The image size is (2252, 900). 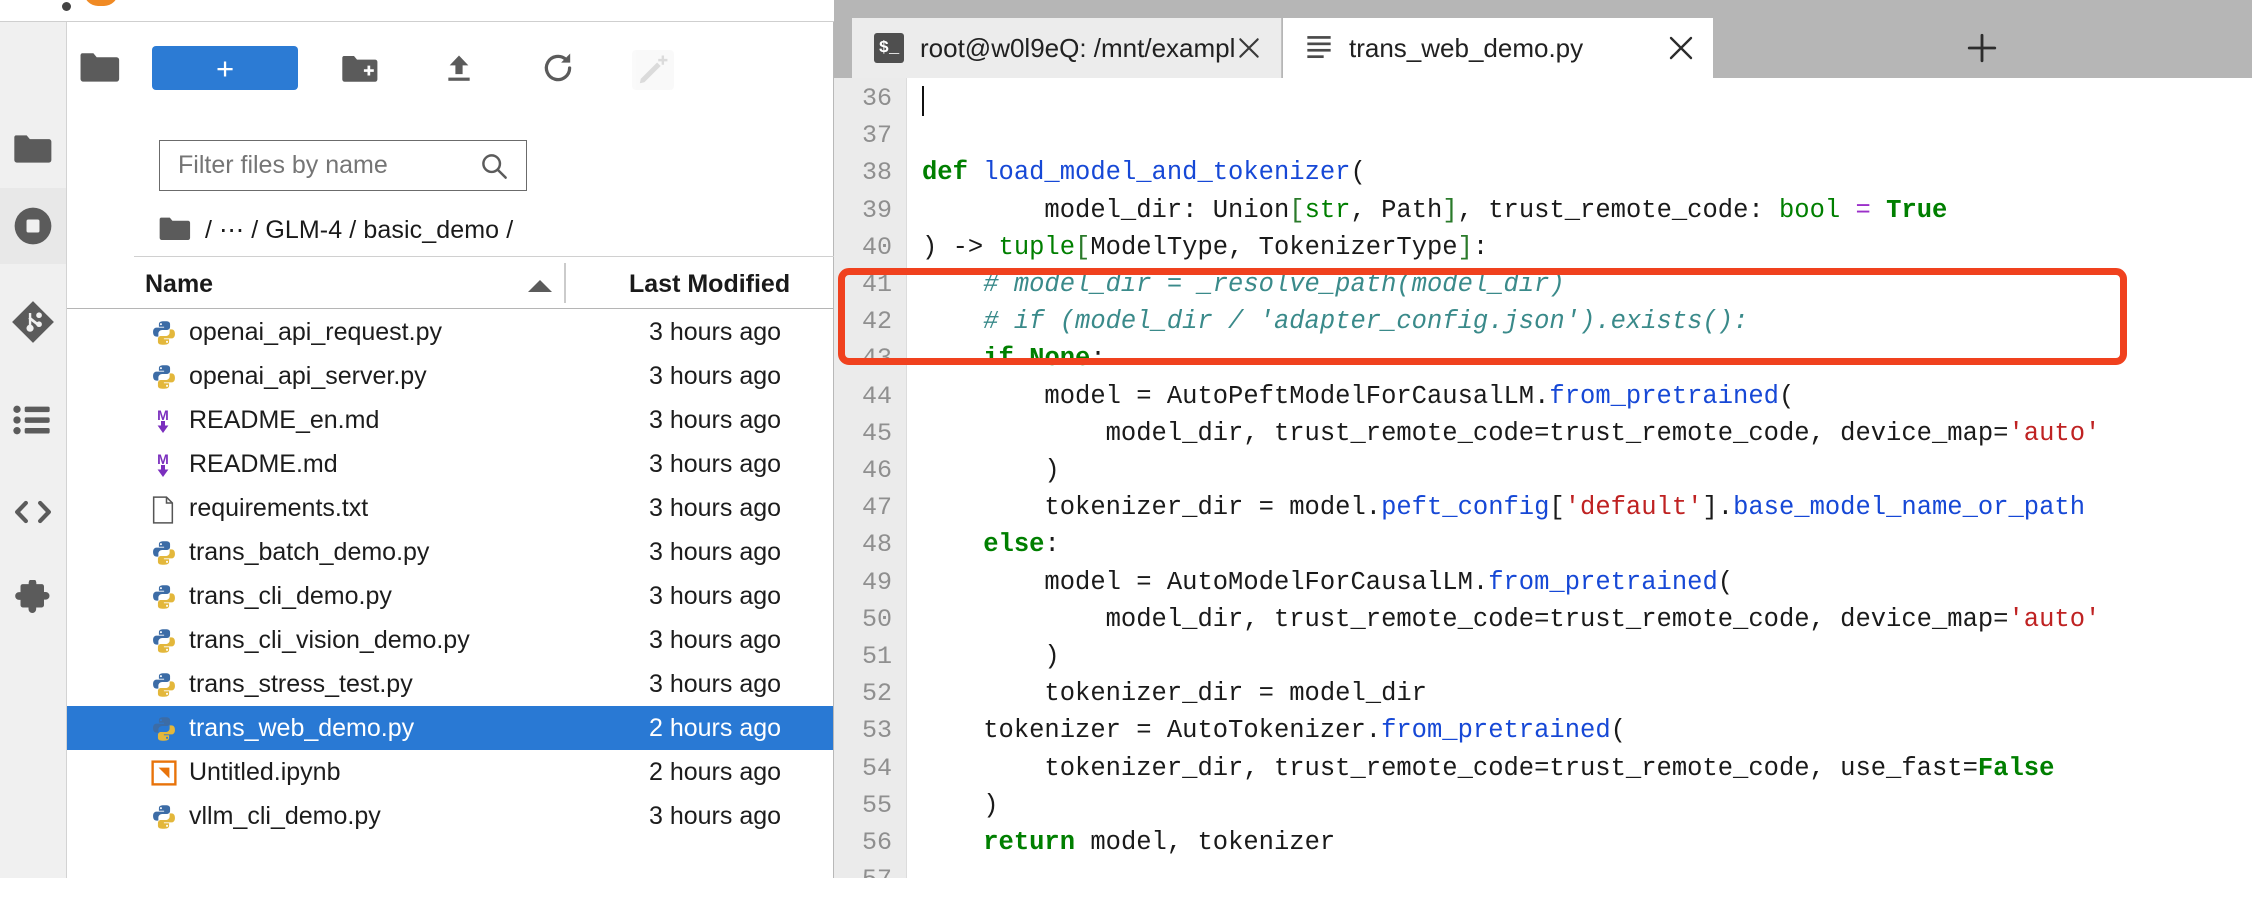 I want to click on column-header-last-modified: Last Modified, so click(x=709, y=284).